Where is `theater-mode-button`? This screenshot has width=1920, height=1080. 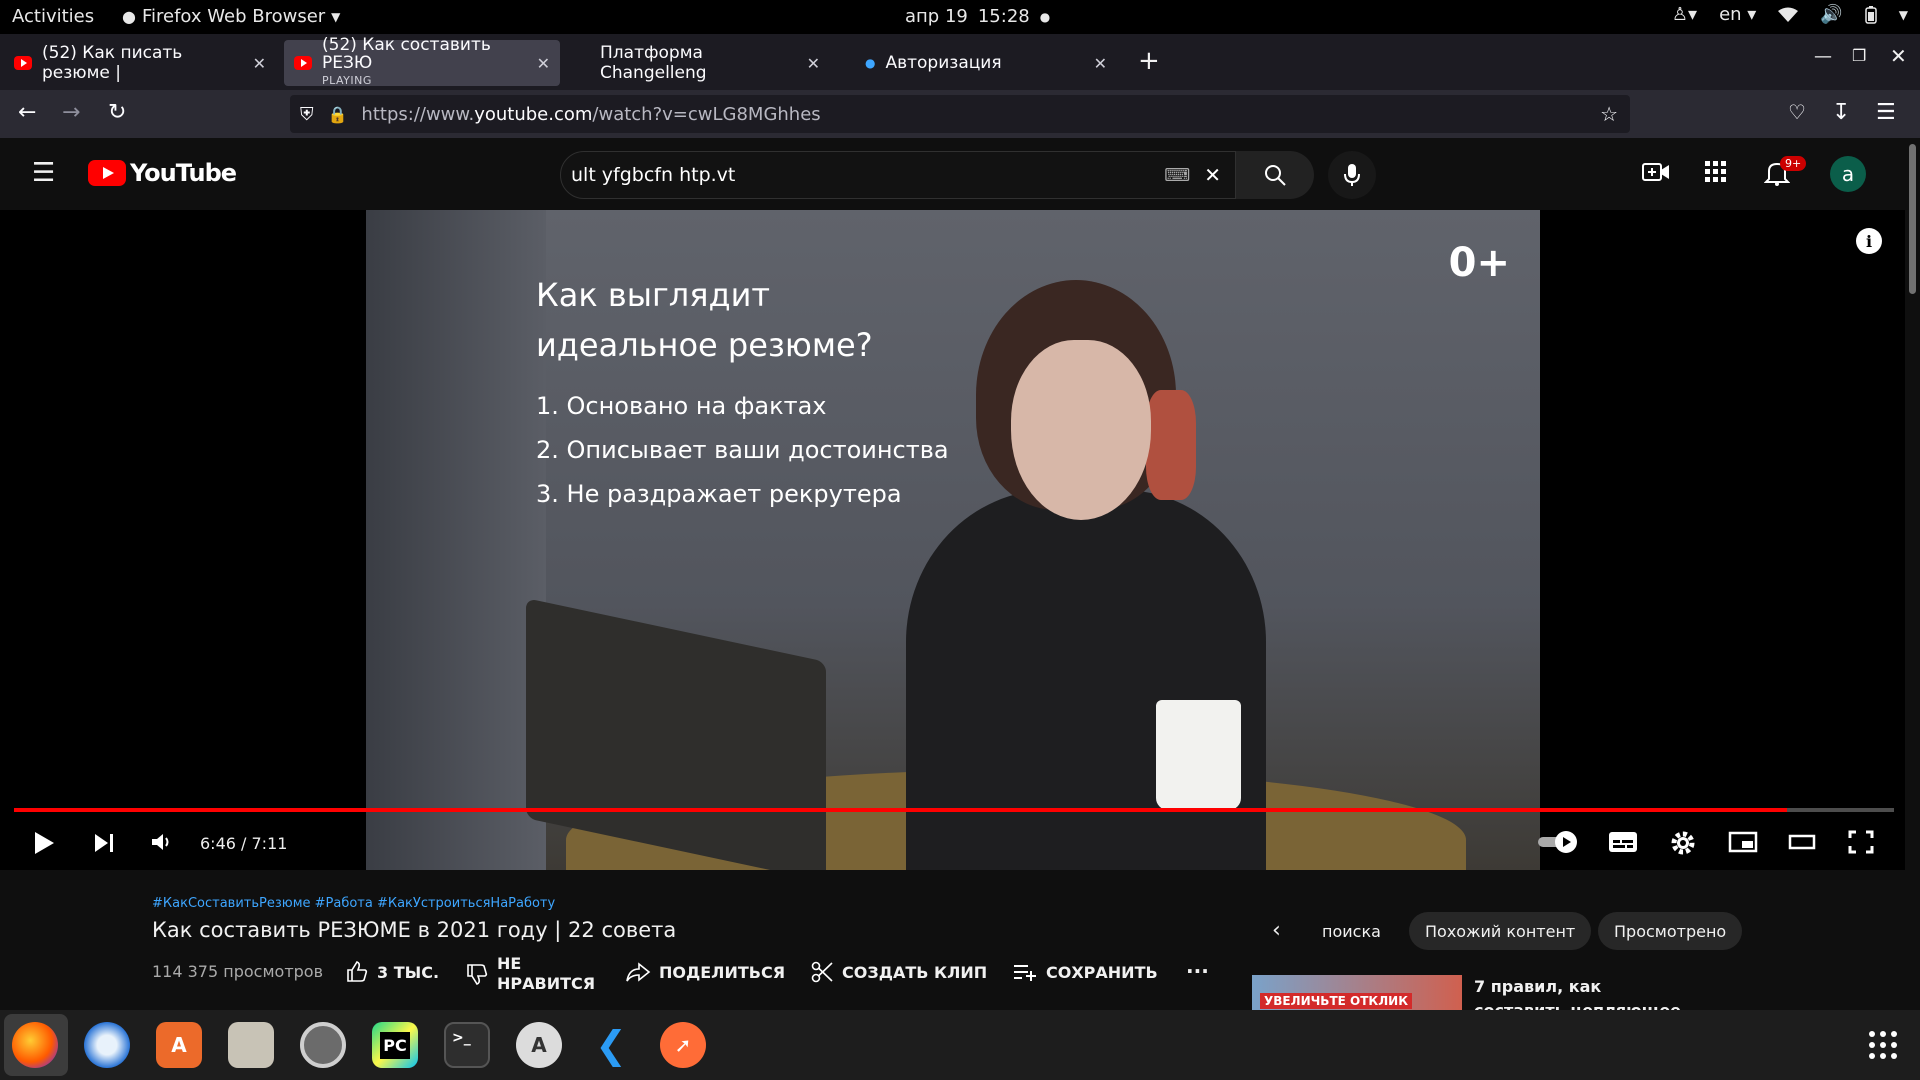 theater-mode-button is located at coordinates (1802, 842).